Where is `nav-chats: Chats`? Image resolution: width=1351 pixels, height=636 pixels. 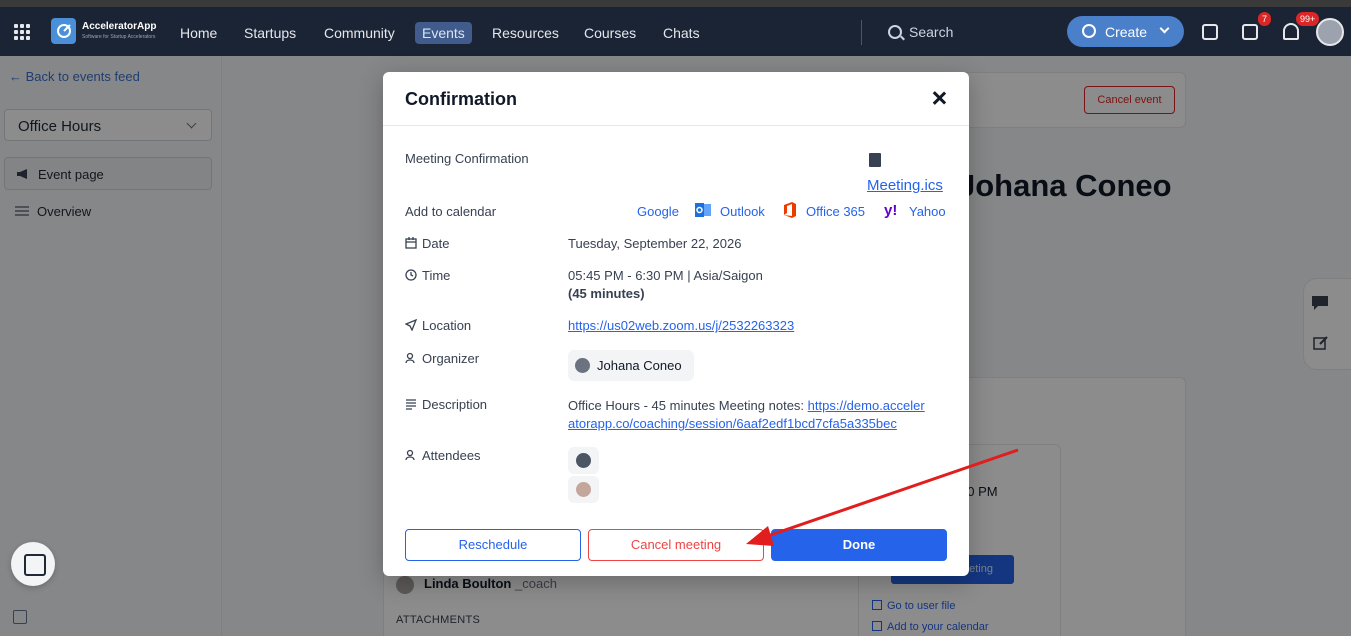
nav-chats: Chats is located at coordinates (681, 33).